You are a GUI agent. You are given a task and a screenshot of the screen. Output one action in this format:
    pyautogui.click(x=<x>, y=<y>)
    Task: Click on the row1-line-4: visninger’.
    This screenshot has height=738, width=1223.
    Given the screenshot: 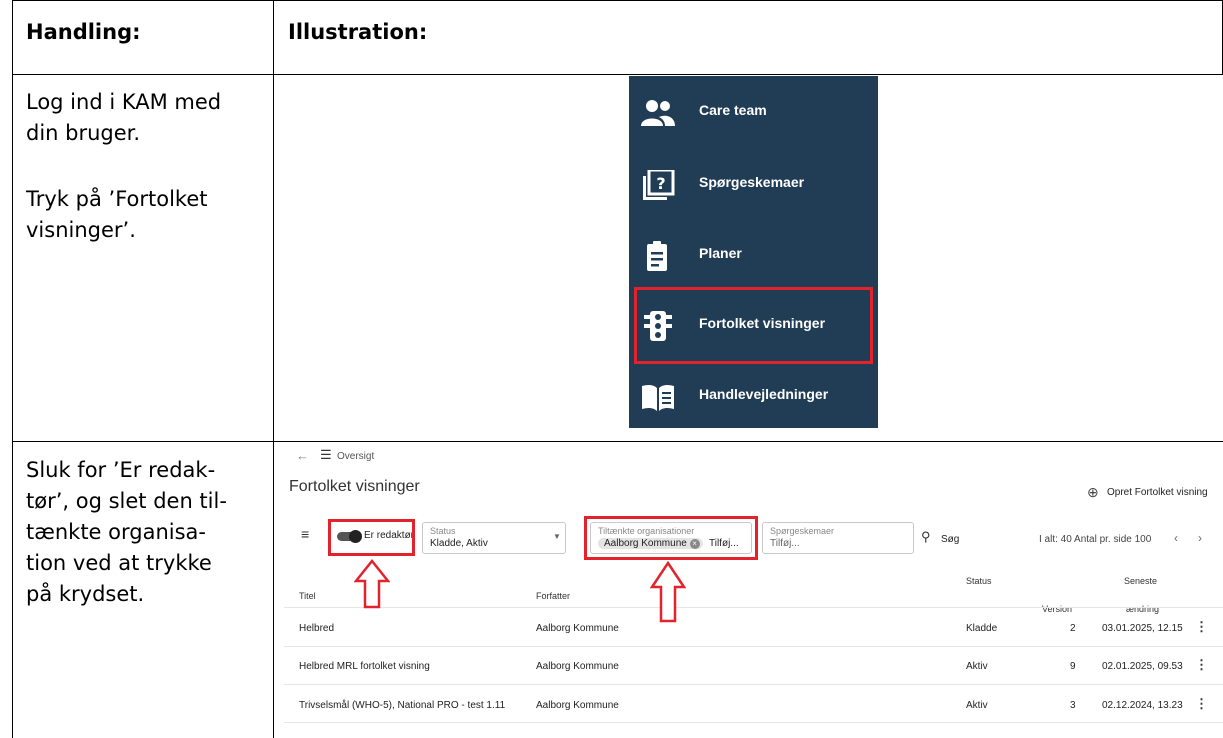 What is the action you would take?
    pyautogui.click(x=81, y=230)
    